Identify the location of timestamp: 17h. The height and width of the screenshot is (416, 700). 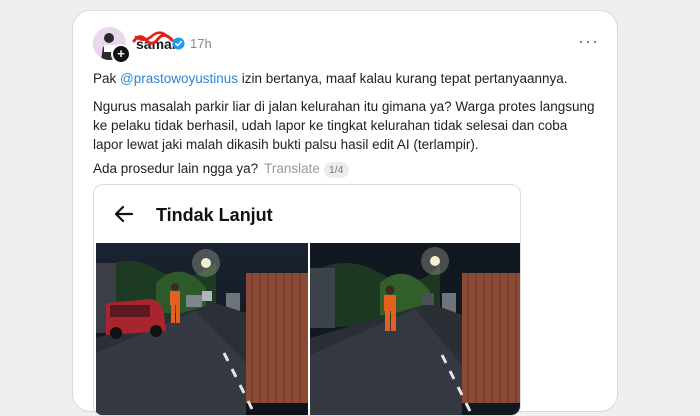
(201, 43).